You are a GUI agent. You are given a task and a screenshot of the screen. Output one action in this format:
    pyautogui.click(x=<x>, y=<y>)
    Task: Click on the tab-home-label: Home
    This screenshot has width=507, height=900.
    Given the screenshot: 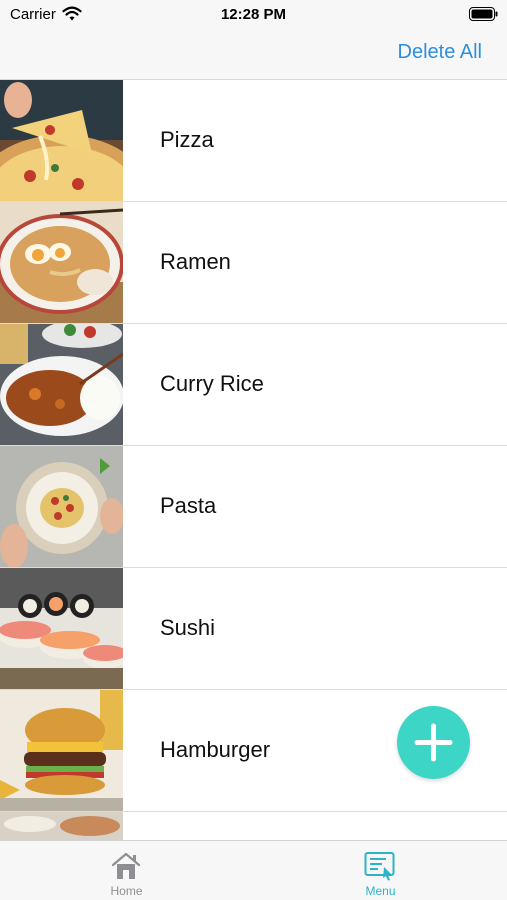 What is the action you would take?
    pyautogui.click(x=126, y=891)
    